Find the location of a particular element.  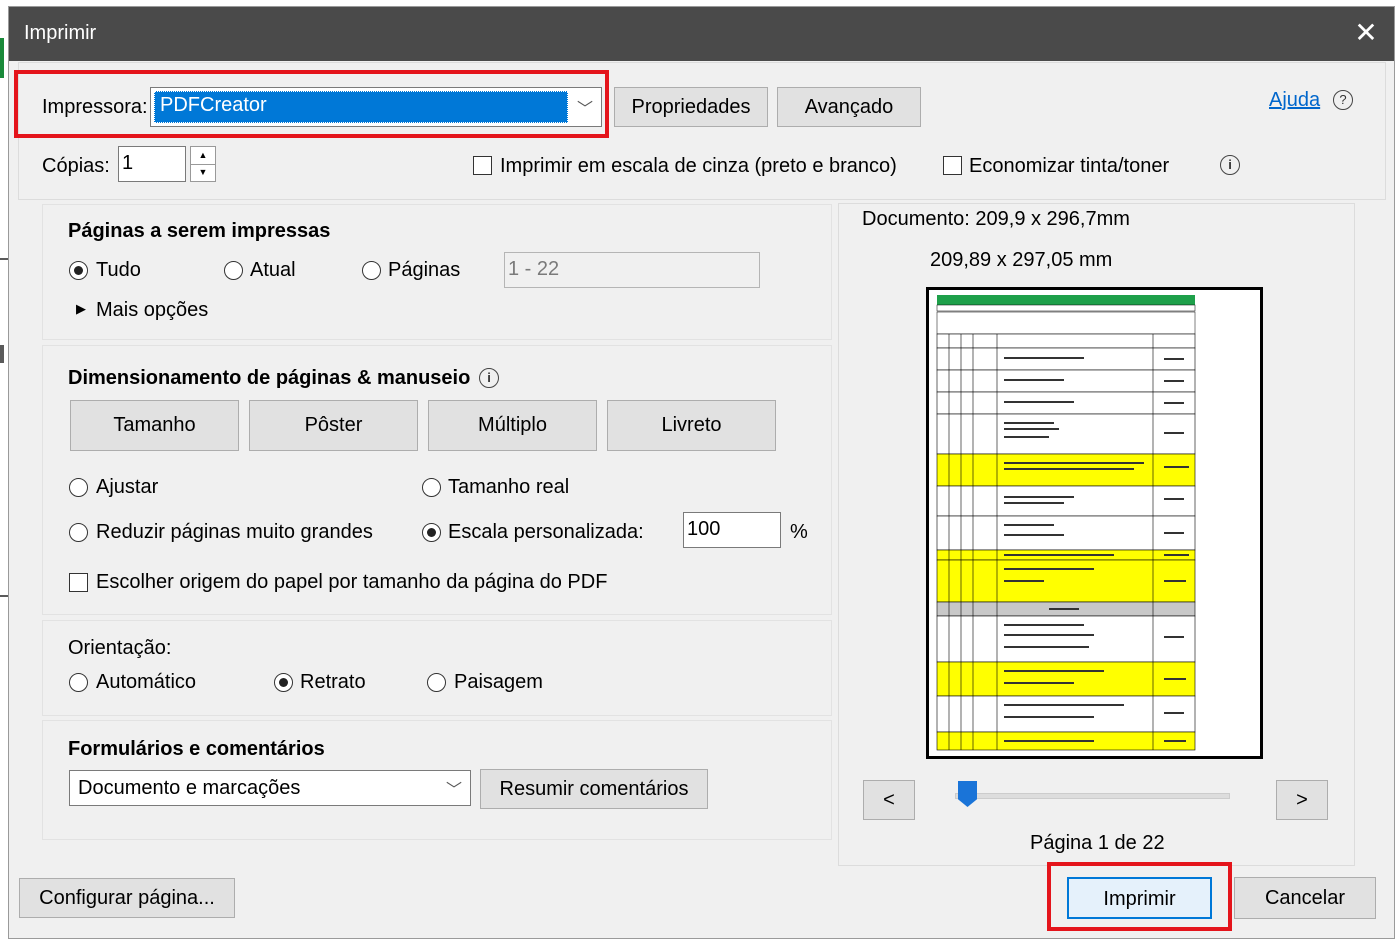

next-page-button: > is located at coordinates (1302, 800).